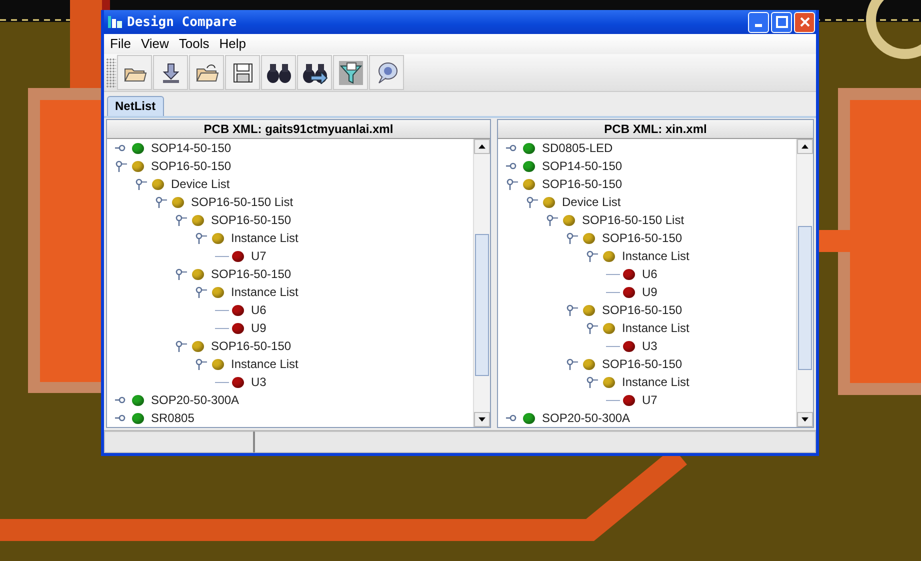 The width and height of the screenshot is (921, 561). I want to click on window-title: Design Compare, so click(182, 22).